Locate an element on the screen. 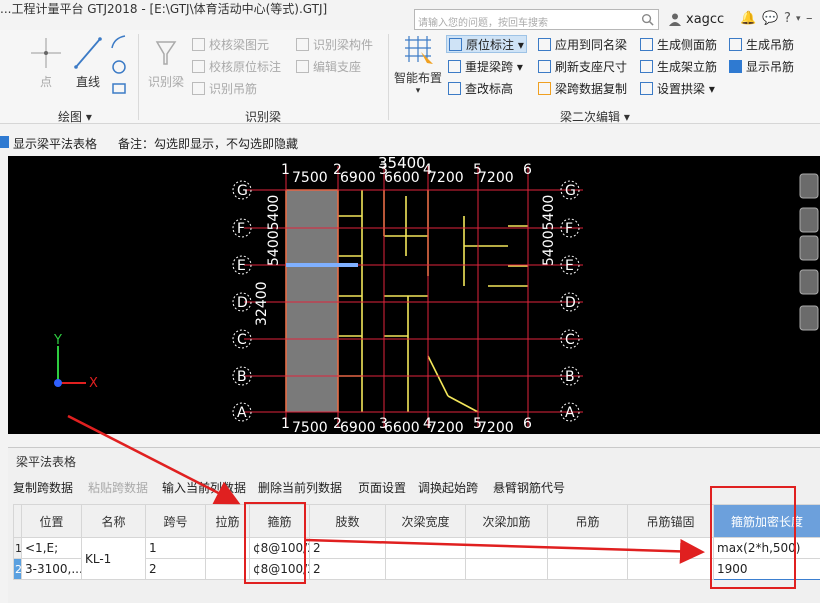 Image resolution: width=820 pixels, height=603 pixels. cell-span: 1 is located at coordinates (175, 548).